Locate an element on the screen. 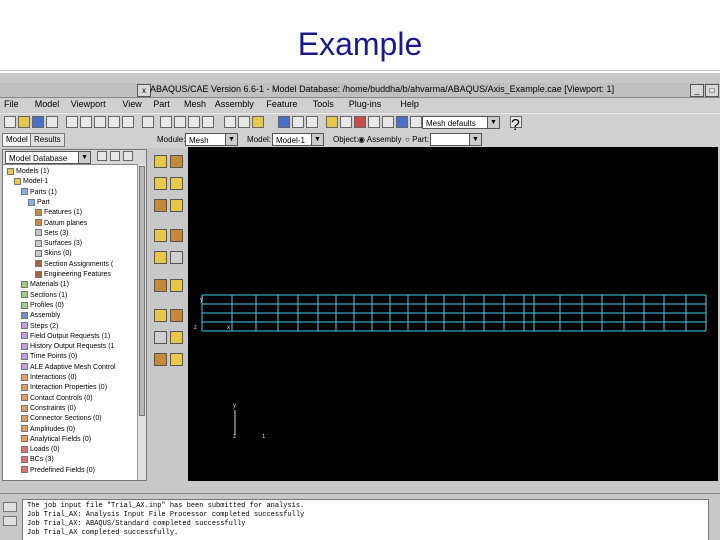 This screenshot has width=720, height=540. tree-item: Section Assignments ( is located at coordinates (74, 264).